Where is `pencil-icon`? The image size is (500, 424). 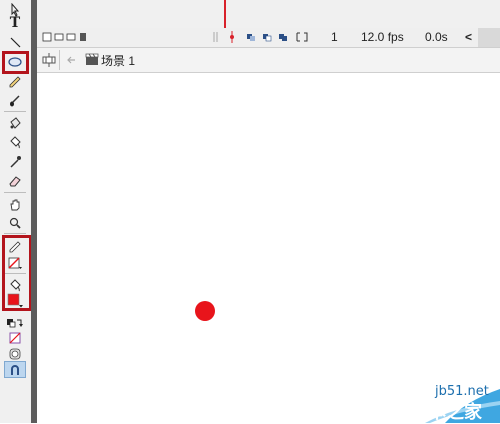 pencil-icon is located at coordinates (15, 81).